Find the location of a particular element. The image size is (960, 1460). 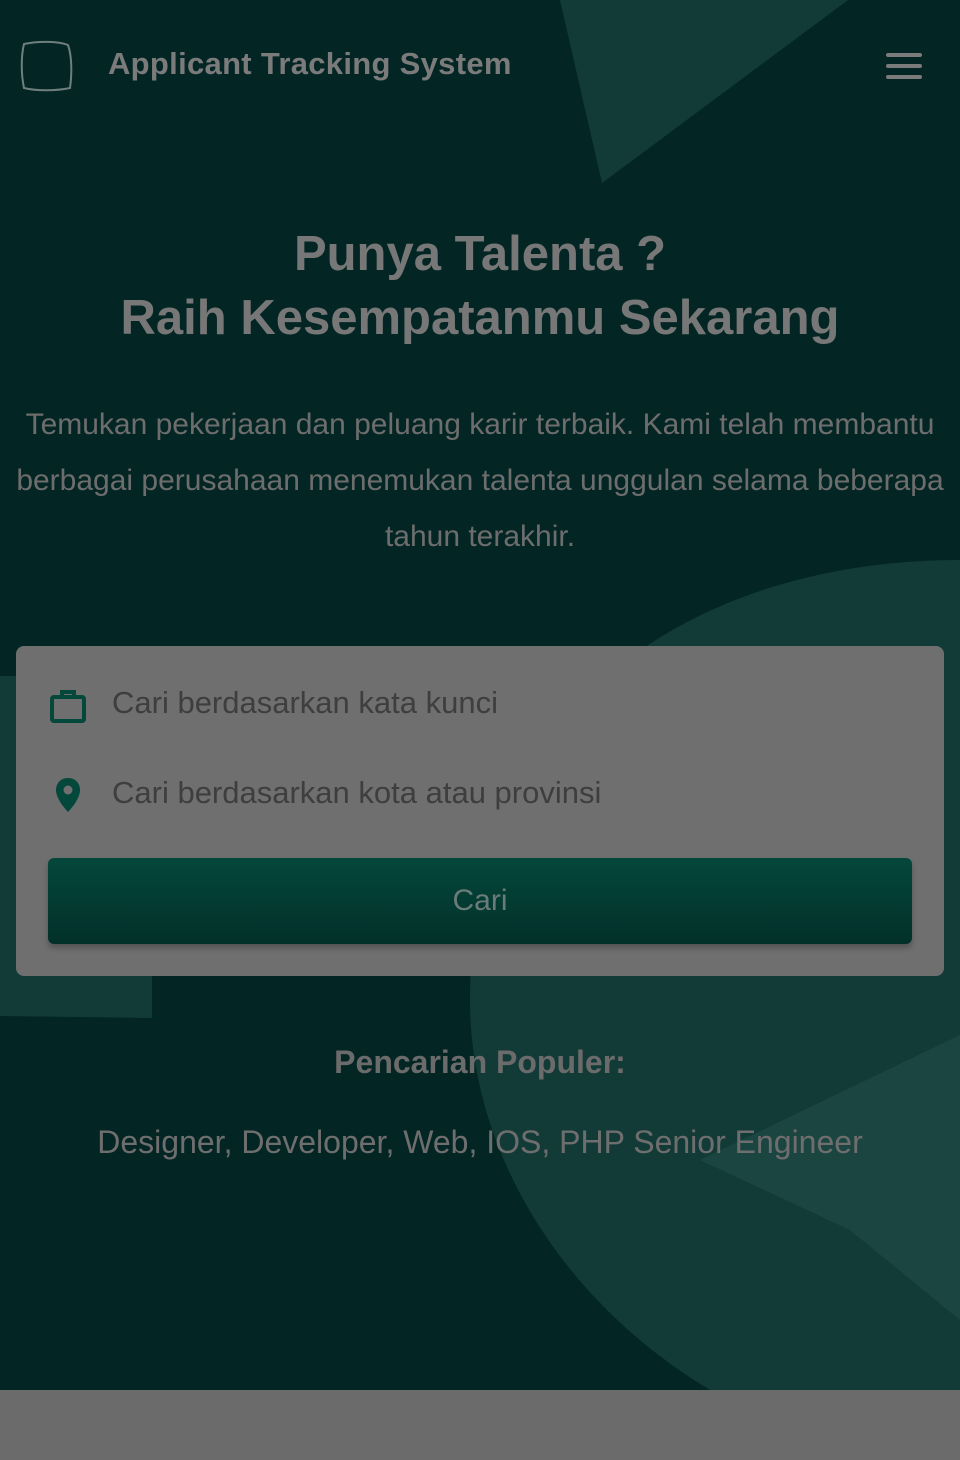

popular-item-designer: Designer is located at coordinates (160, 1142).